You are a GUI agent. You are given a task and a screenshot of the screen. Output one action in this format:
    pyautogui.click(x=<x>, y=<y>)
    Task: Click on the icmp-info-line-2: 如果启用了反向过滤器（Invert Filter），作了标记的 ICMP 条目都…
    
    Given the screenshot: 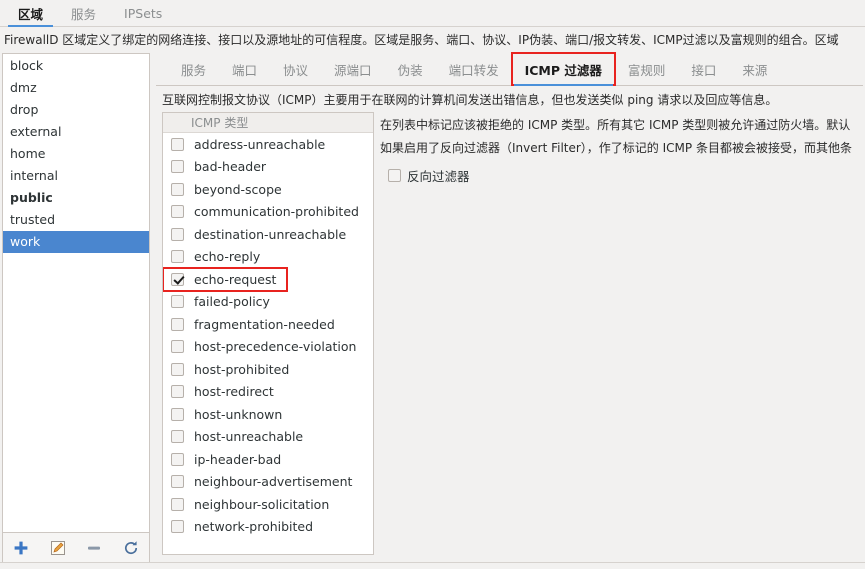 What is the action you would take?
    pyautogui.click(x=616, y=148)
    